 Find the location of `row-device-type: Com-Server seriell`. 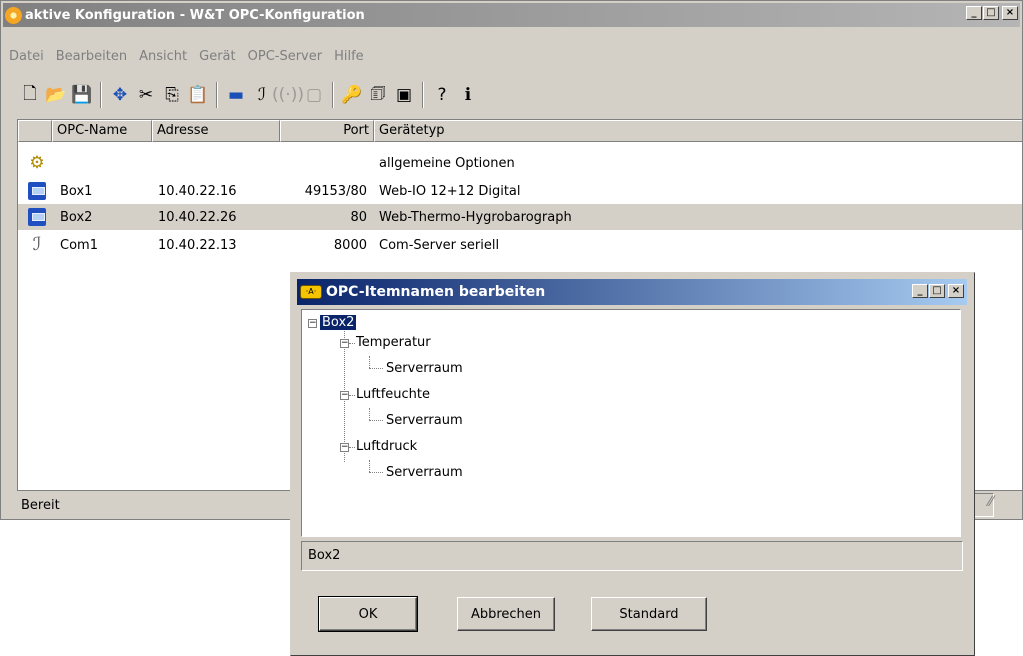

row-device-type: Com-Server seriell is located at coordinates (439, 245).